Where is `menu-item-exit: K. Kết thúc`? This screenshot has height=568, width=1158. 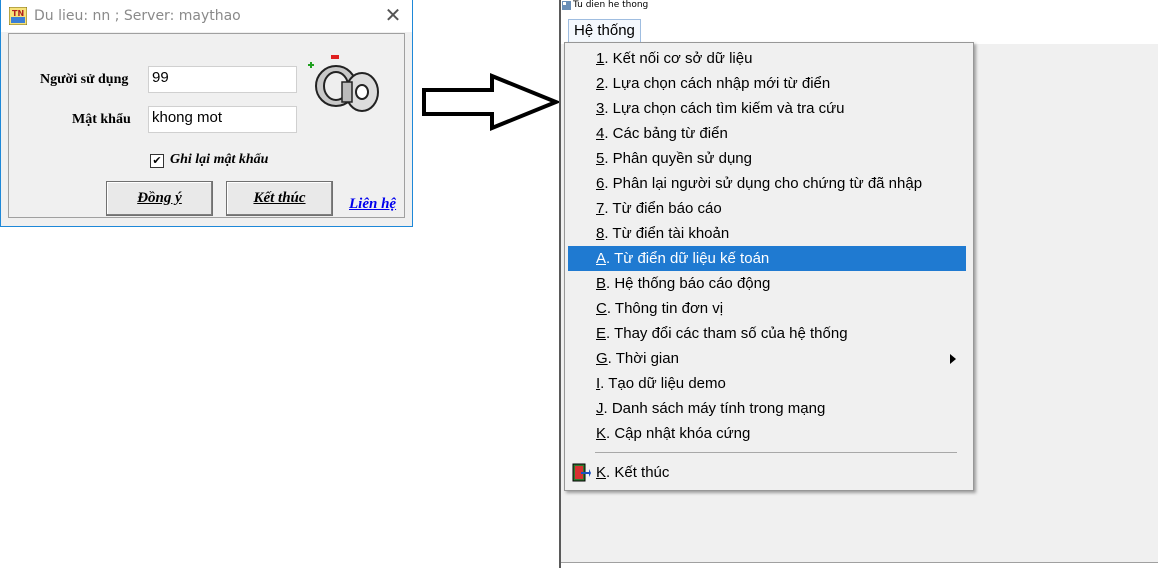
menu-item-exit: K. Kết thúc is located at coordinates (767, 472).